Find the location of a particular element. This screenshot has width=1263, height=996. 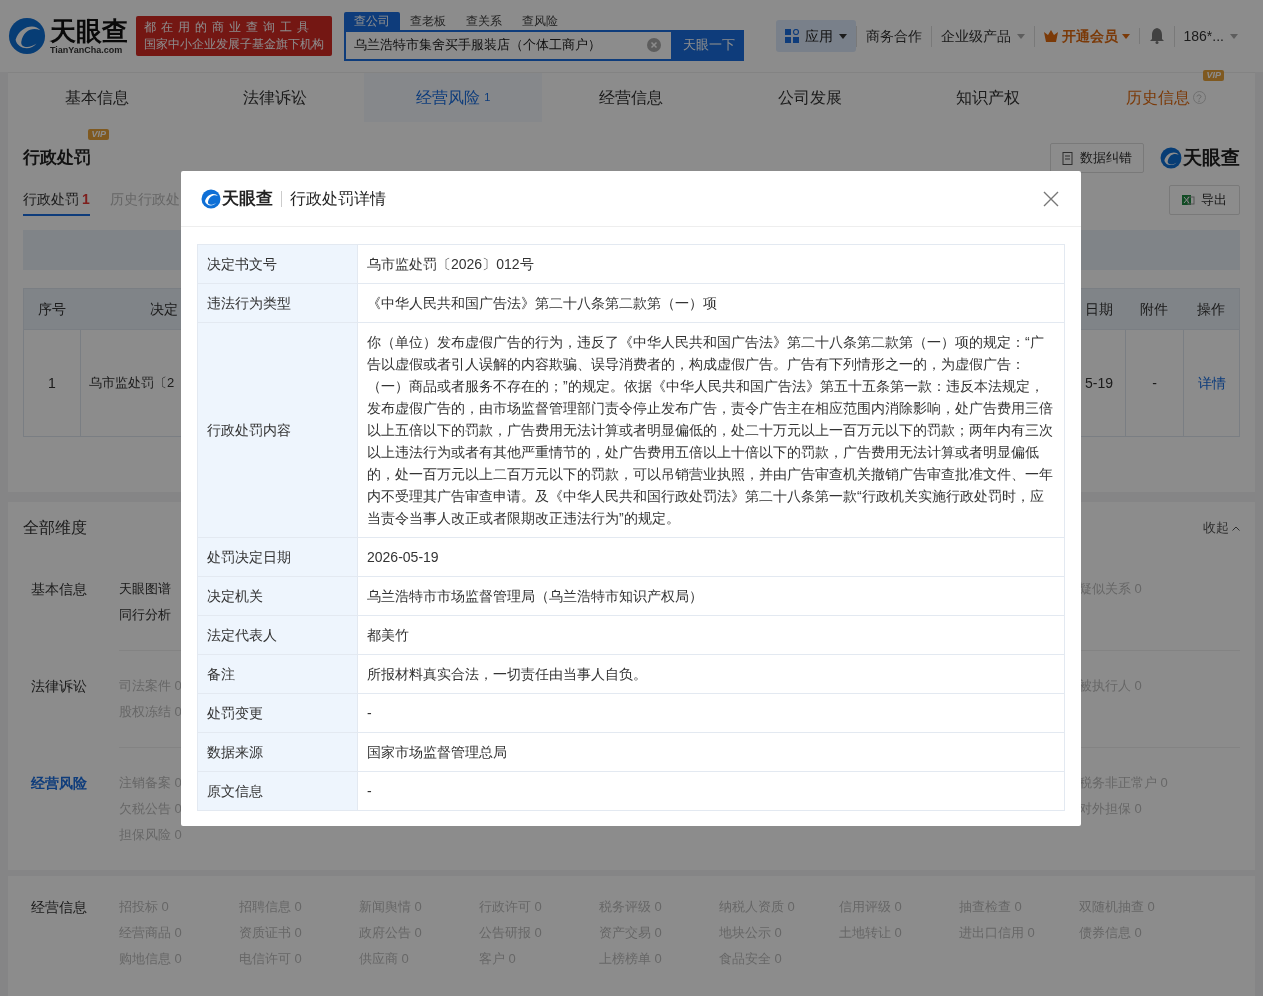

section-tab: 基本信息 is located at coordinates (97, 97).